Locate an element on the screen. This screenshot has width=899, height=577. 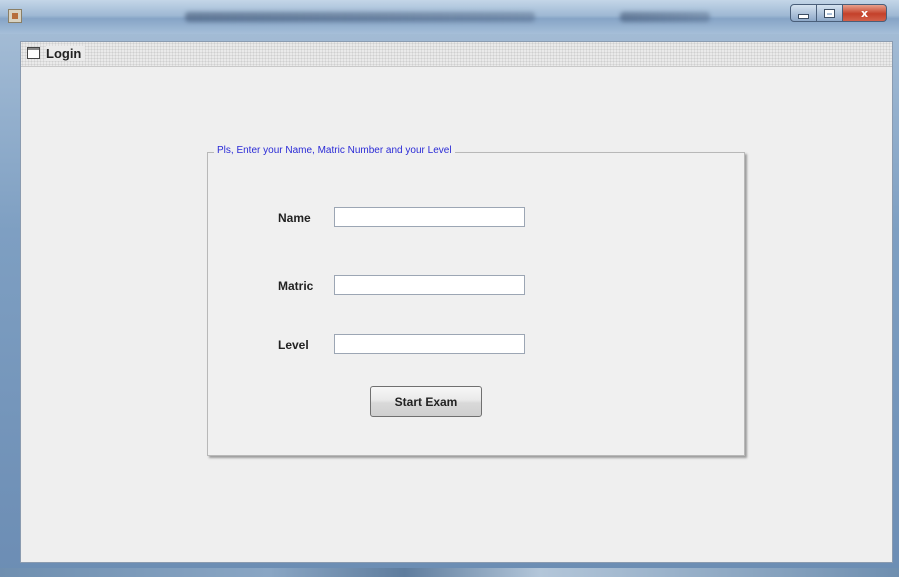
window-controls: x is located at coordinates (838, 14).